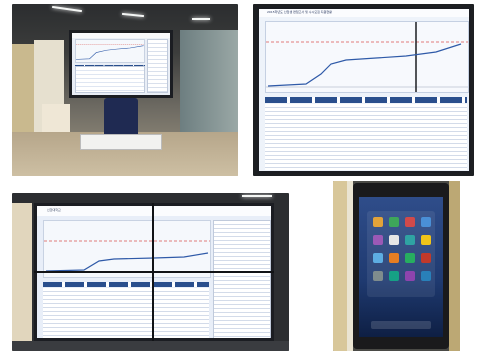  What do you see at coordinates (154, 272) in the screenshot?
I see `bezel-horizontal` at bounding box center [154, 272].